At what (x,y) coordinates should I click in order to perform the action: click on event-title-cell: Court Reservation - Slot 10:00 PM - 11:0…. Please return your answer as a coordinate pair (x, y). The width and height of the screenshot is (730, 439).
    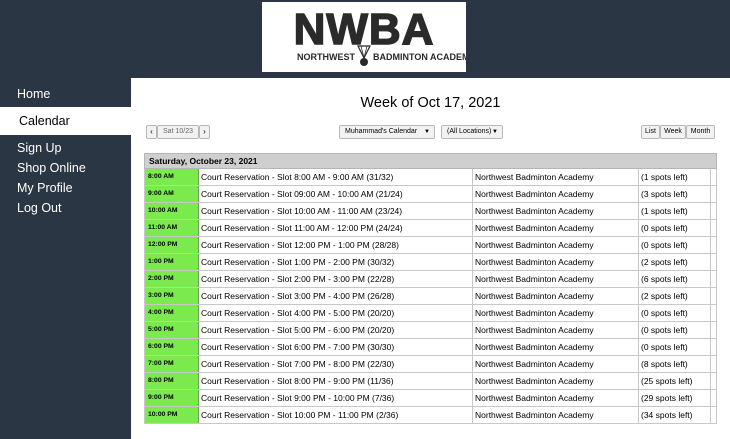
    Looking at the image, I should click on (336, 415).